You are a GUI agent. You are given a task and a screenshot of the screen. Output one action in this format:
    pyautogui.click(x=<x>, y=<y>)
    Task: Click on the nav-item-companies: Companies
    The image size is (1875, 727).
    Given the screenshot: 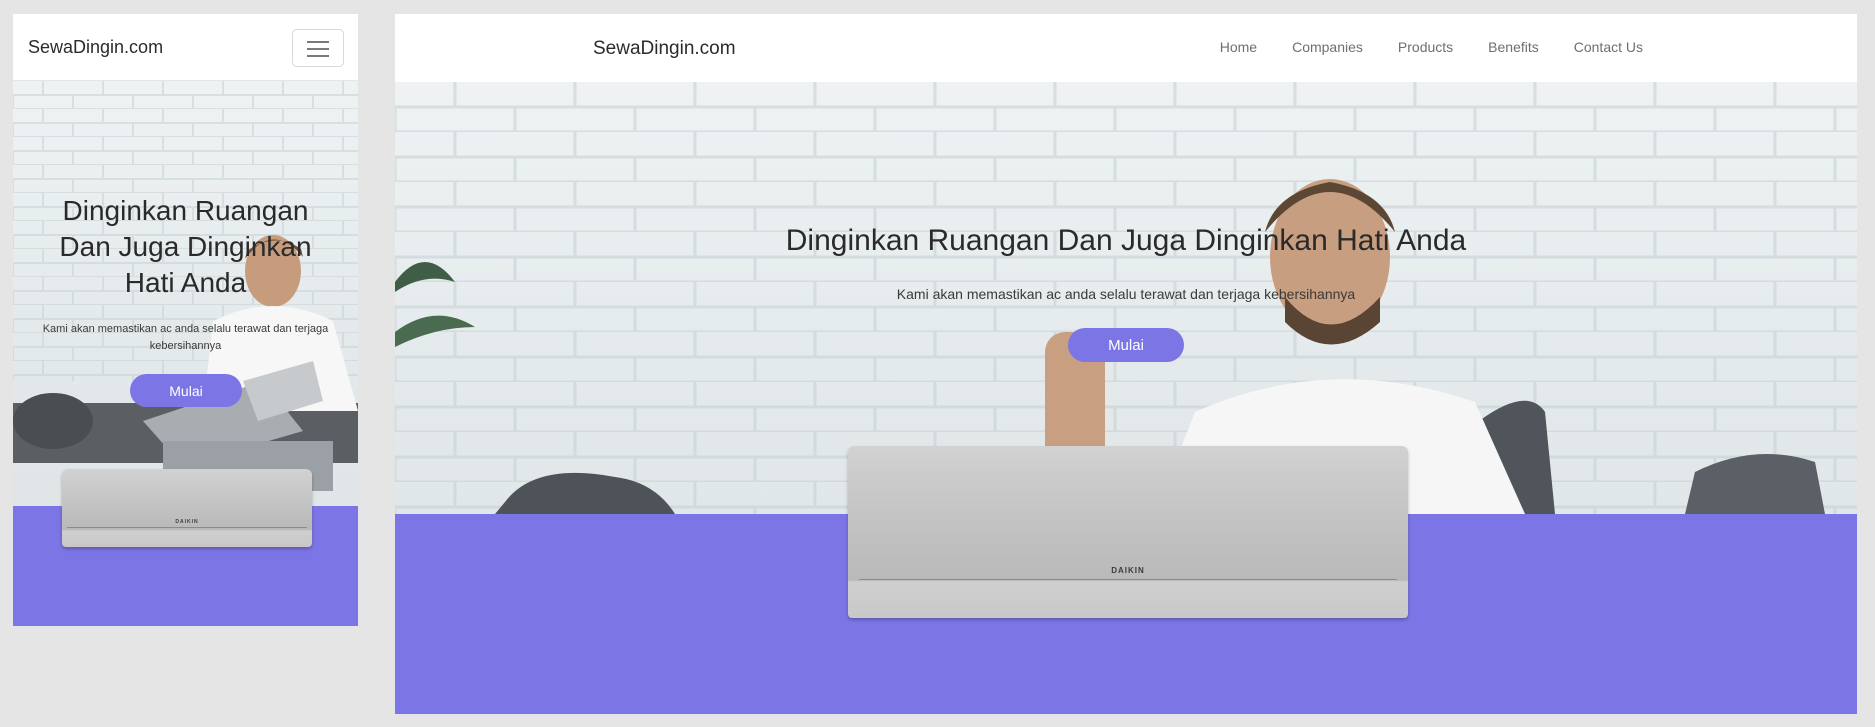 What is the action you would take?
    pyautogui.click(x=1327, y=47)
    